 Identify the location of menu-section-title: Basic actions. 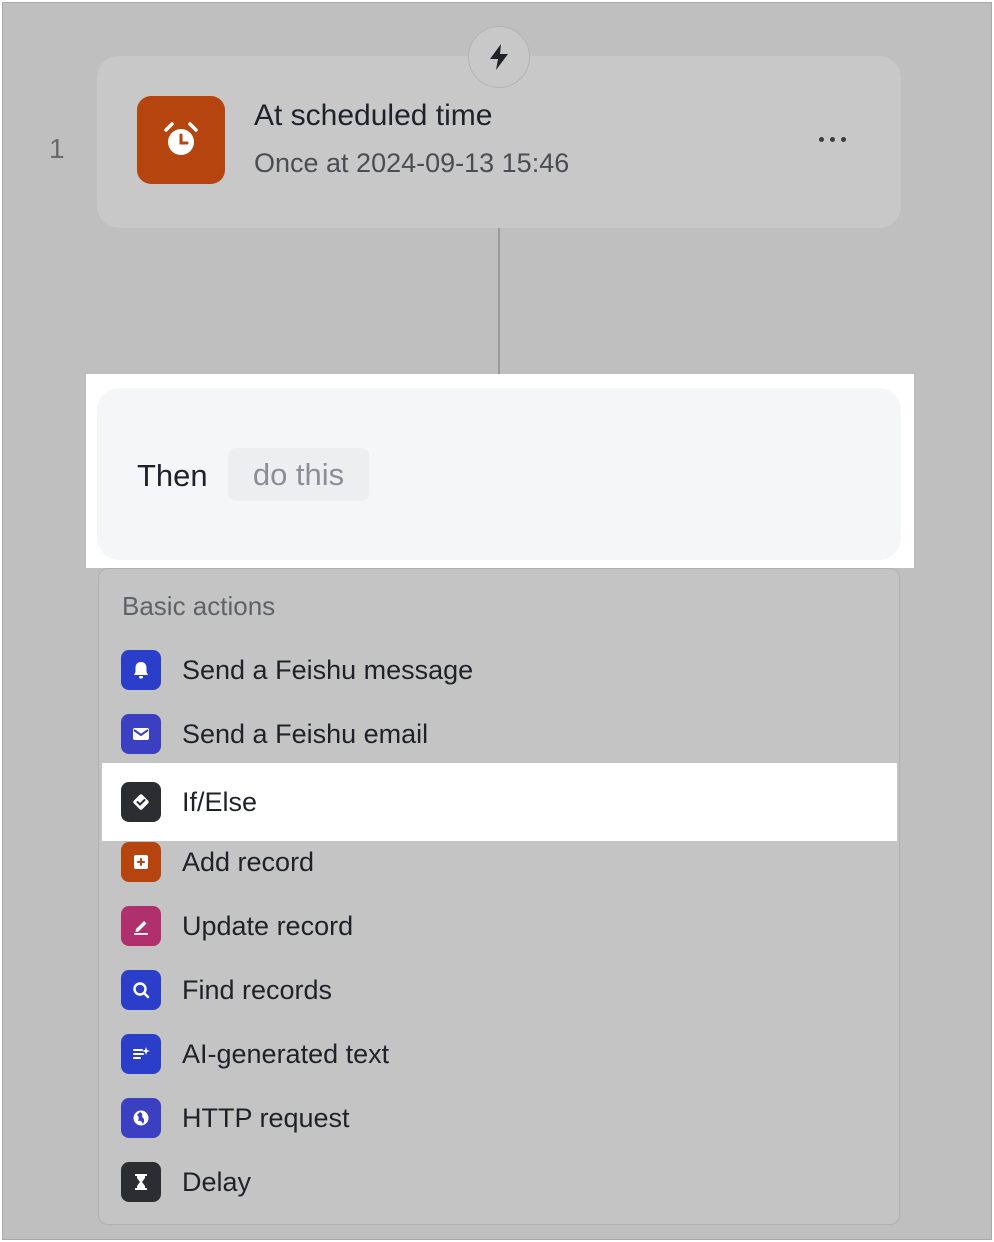
(199, 606).